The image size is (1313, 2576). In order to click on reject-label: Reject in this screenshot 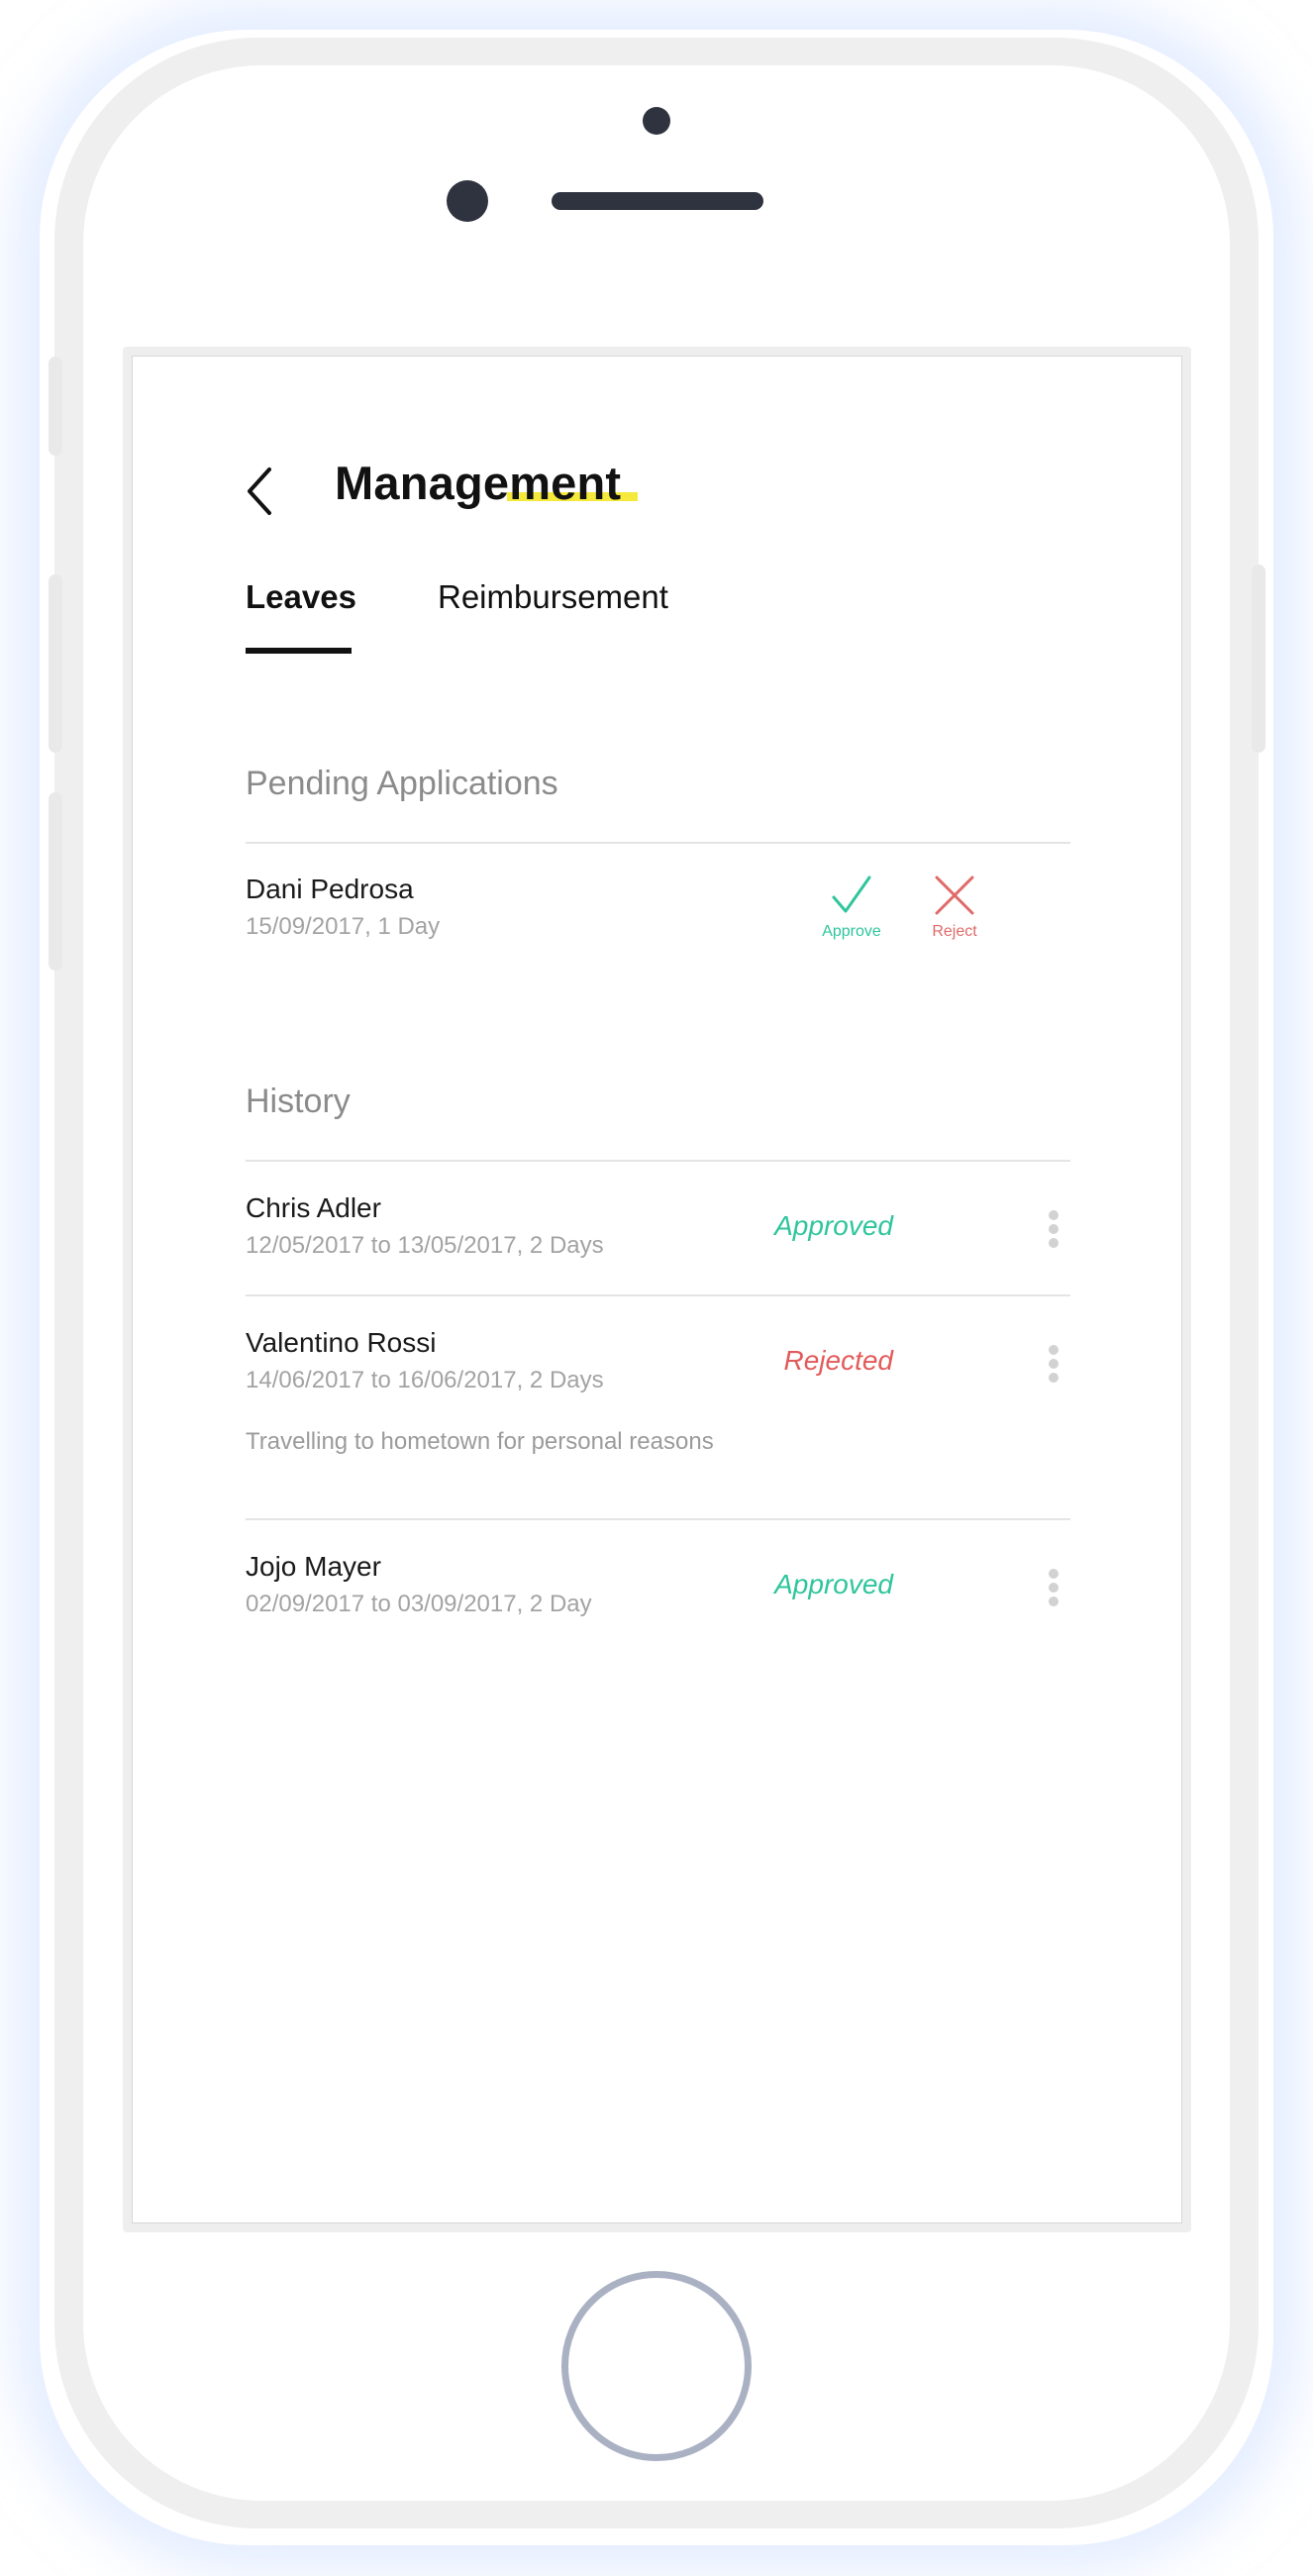, I will do `click(955, 931)`.